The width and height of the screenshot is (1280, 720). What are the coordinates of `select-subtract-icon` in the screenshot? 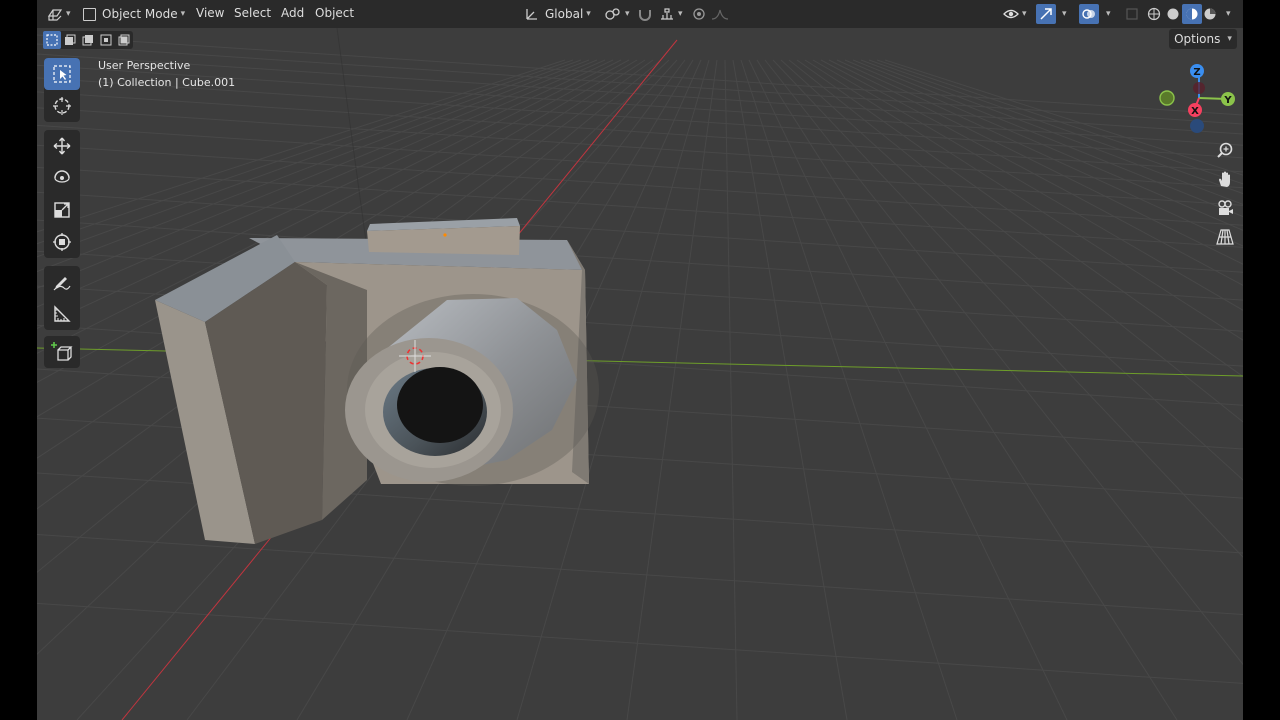 It's located at (87, 40).